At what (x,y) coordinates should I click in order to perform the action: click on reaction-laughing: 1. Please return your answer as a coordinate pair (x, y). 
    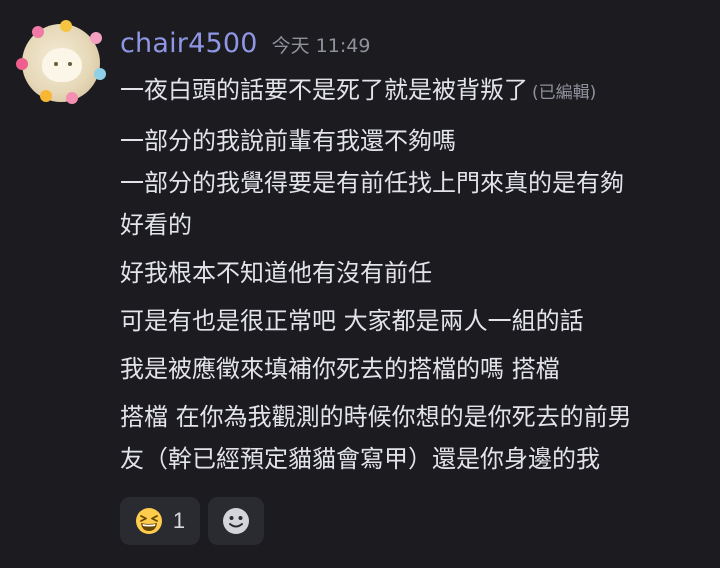
    Looking at the image, I should click on (160, 521).